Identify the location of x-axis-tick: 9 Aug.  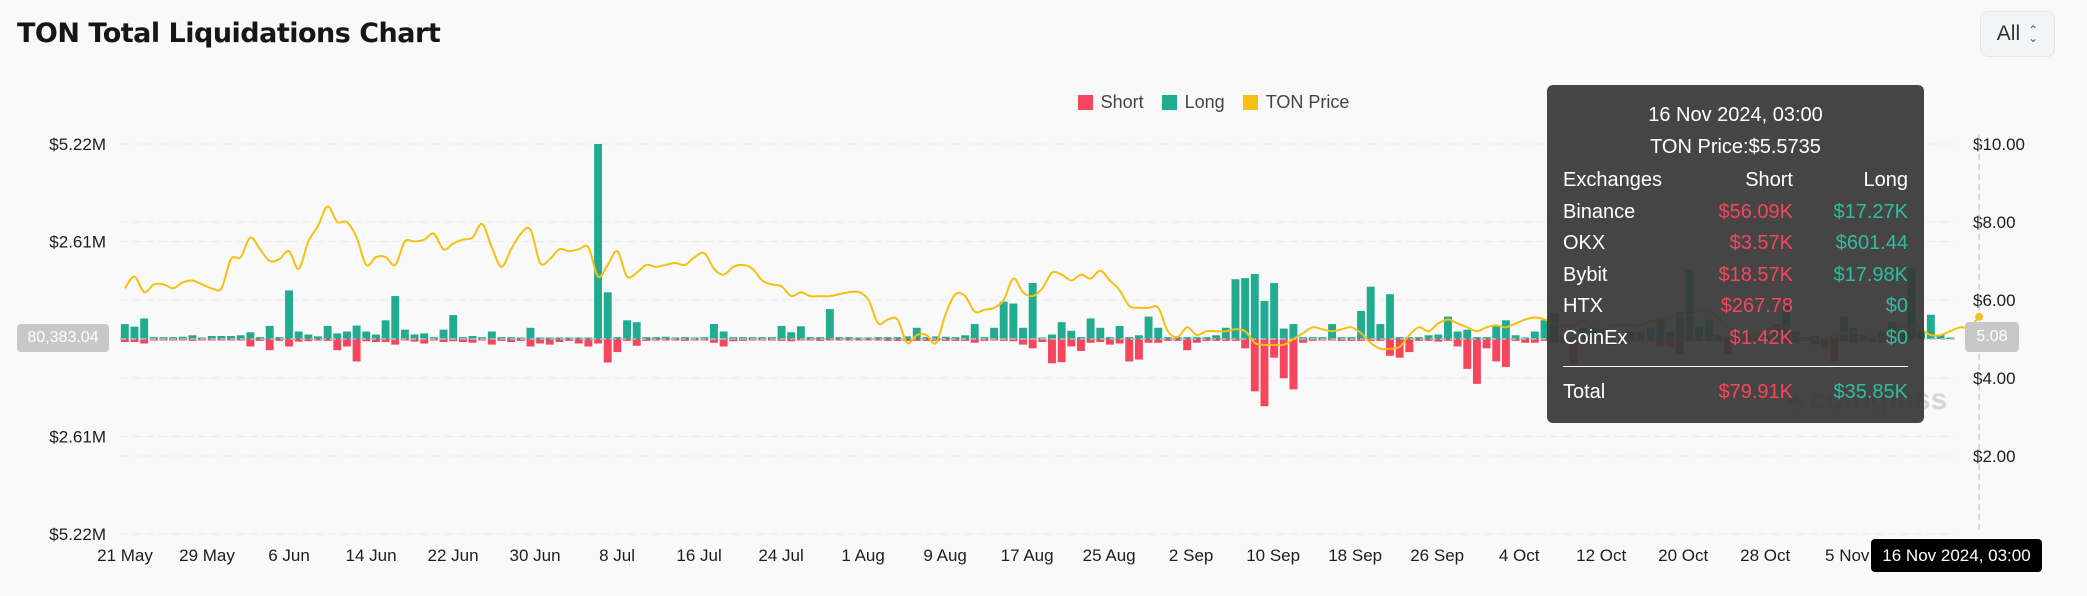
(945, 555).